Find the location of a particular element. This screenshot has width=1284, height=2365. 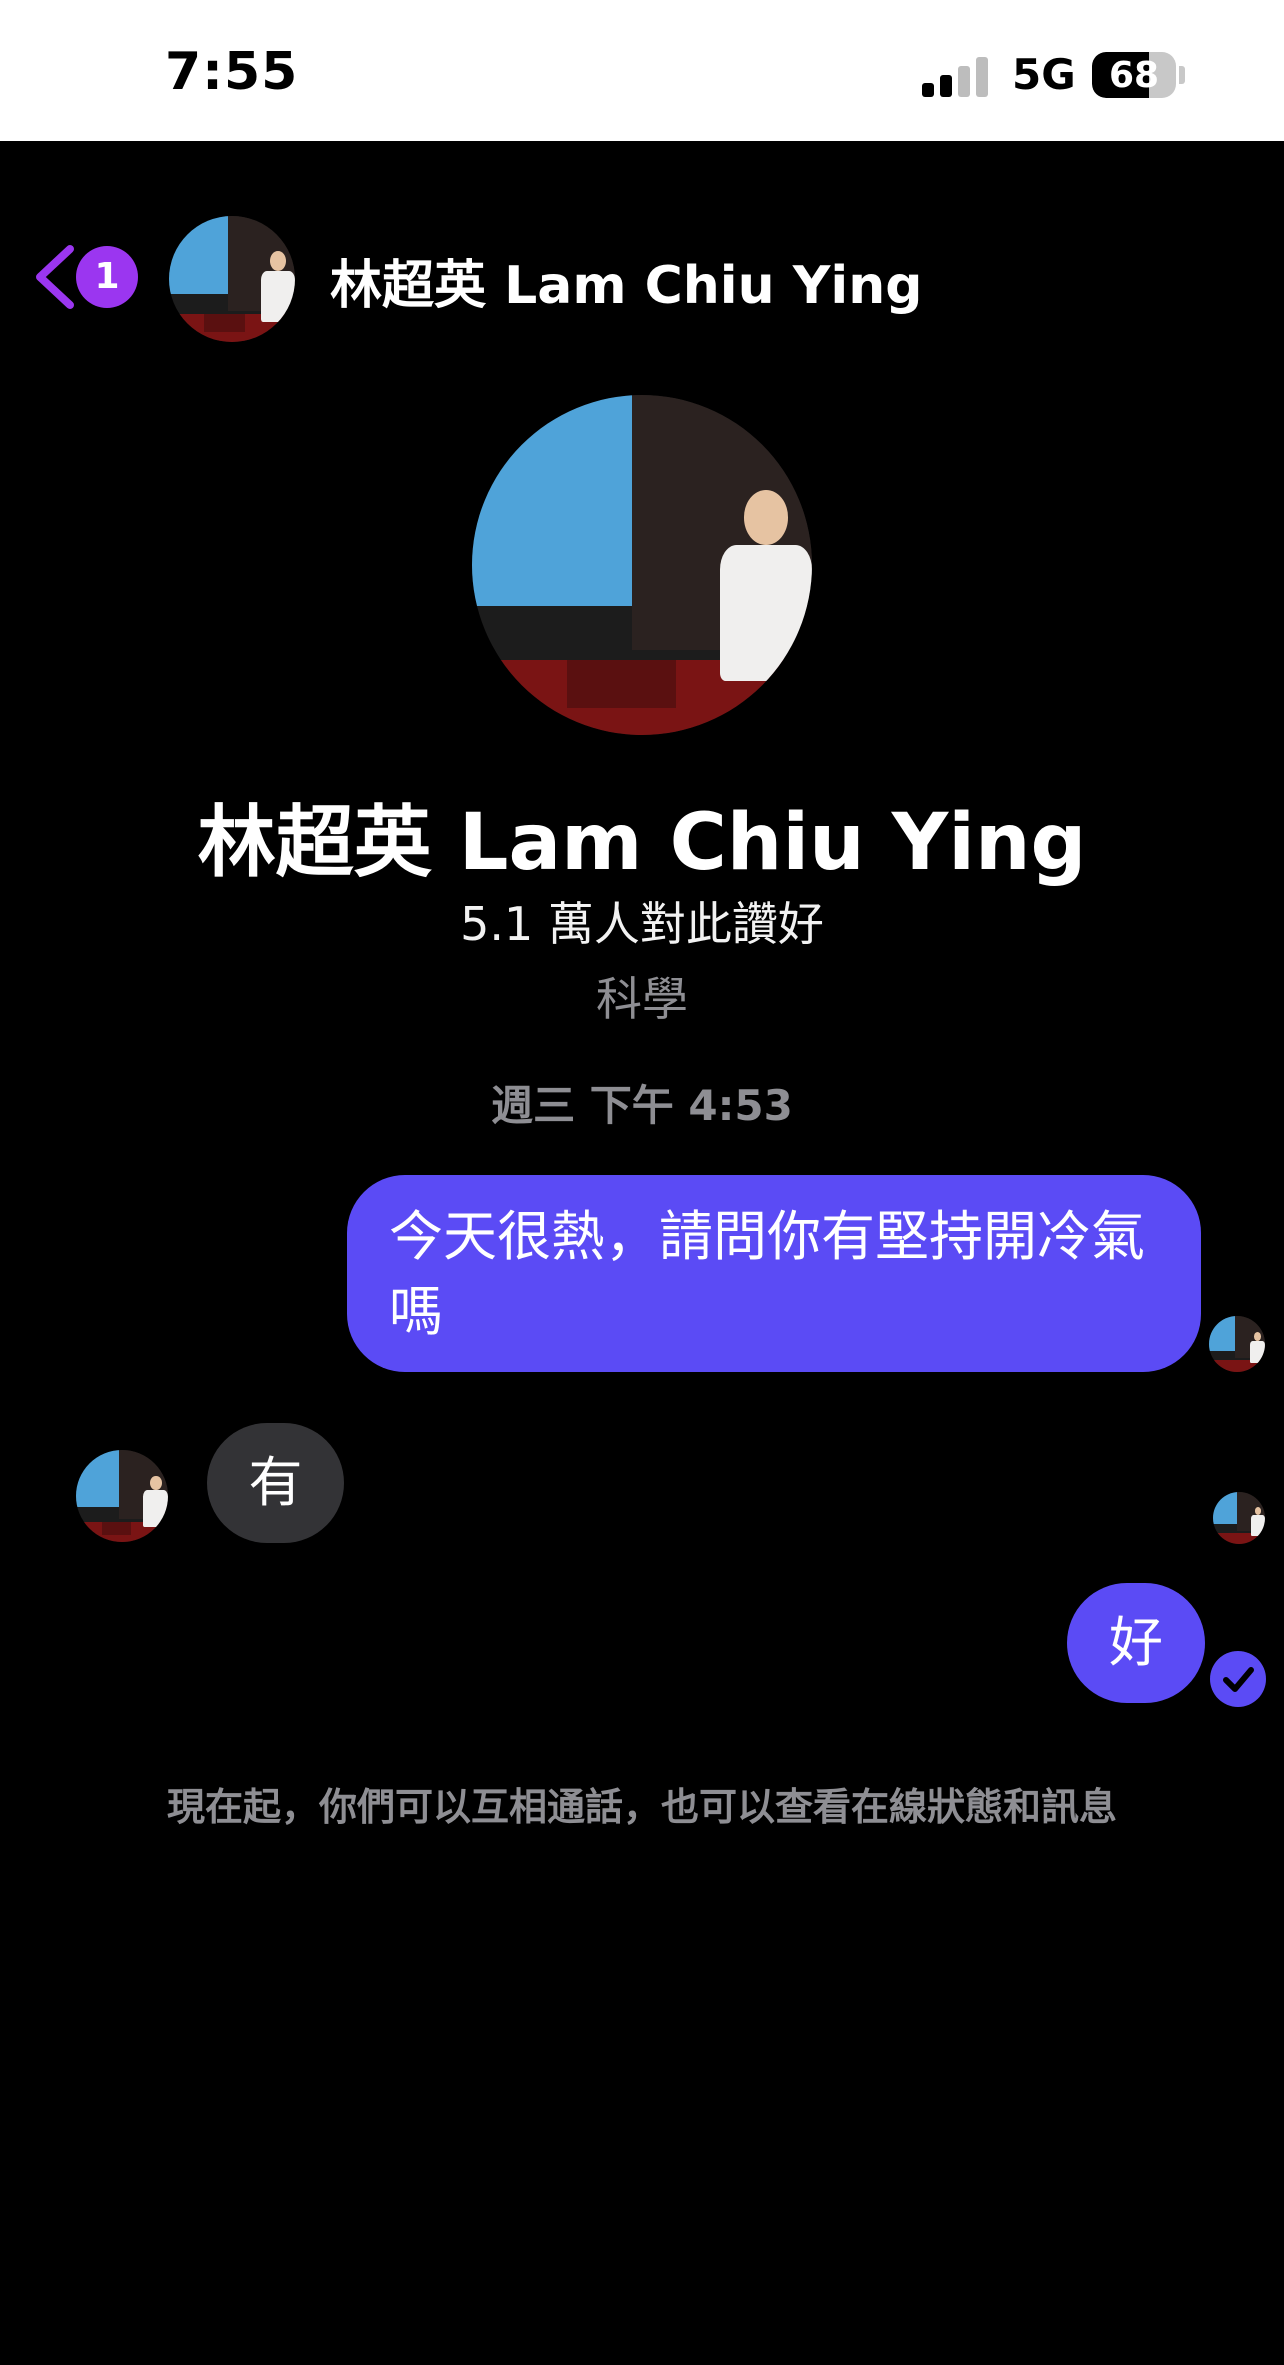

outgoing-message: 今天很熱，請問你有堅持開冷氣嗎 is located at coordinates (774, 1273).